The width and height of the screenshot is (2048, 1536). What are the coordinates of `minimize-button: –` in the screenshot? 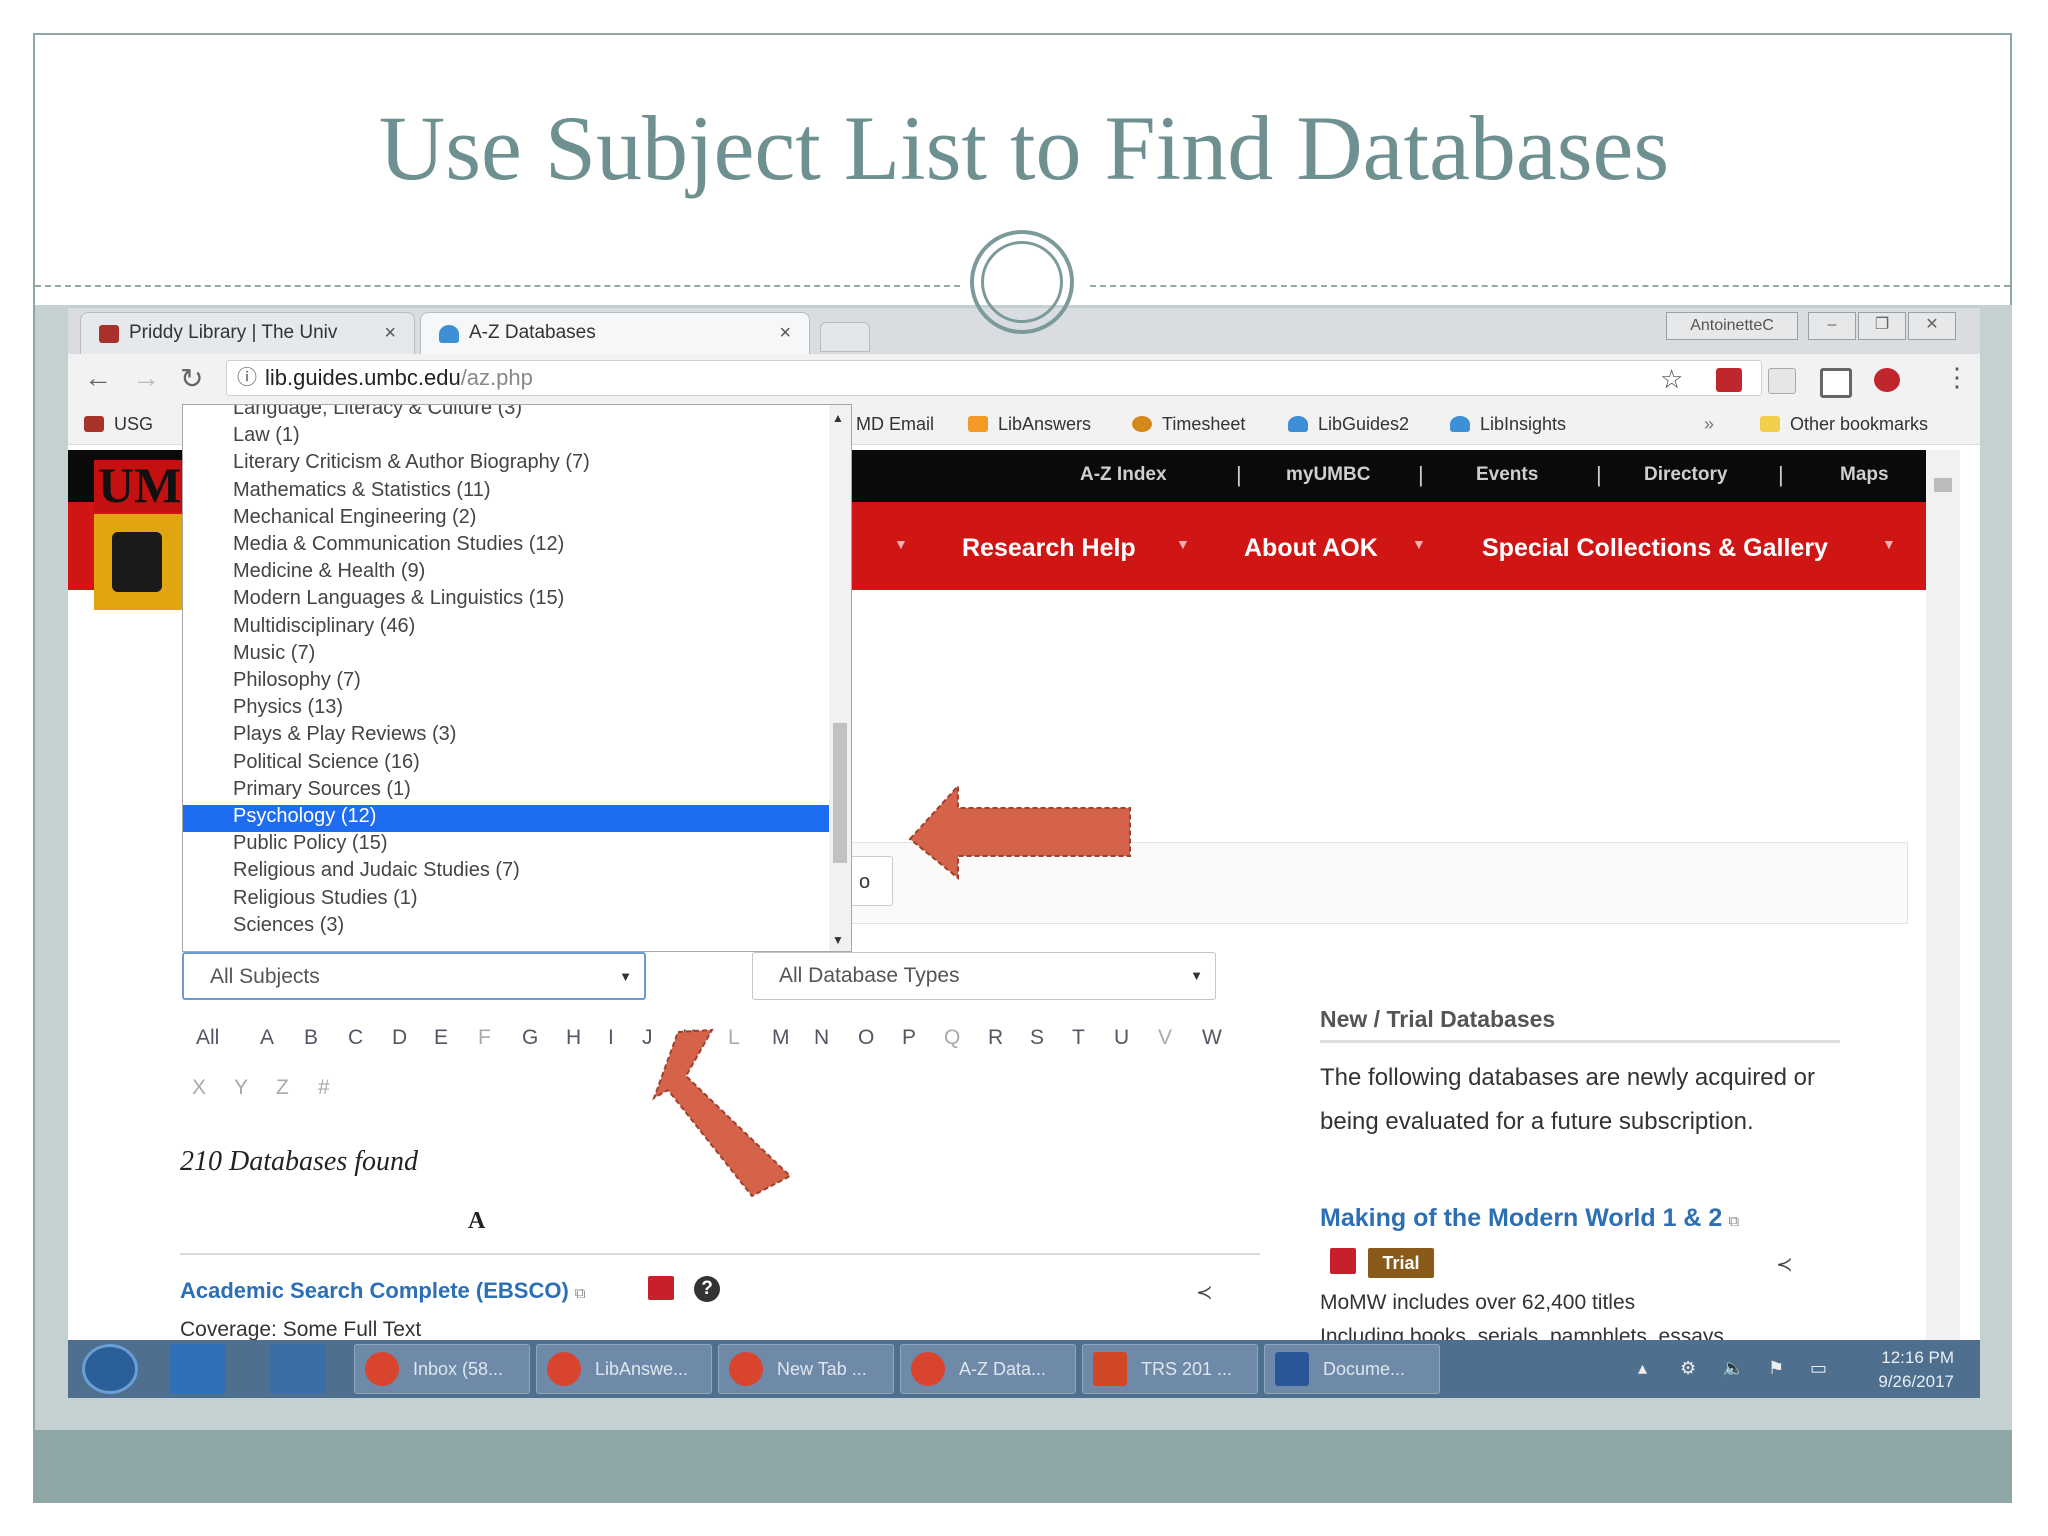 It's located at (1832, 326).